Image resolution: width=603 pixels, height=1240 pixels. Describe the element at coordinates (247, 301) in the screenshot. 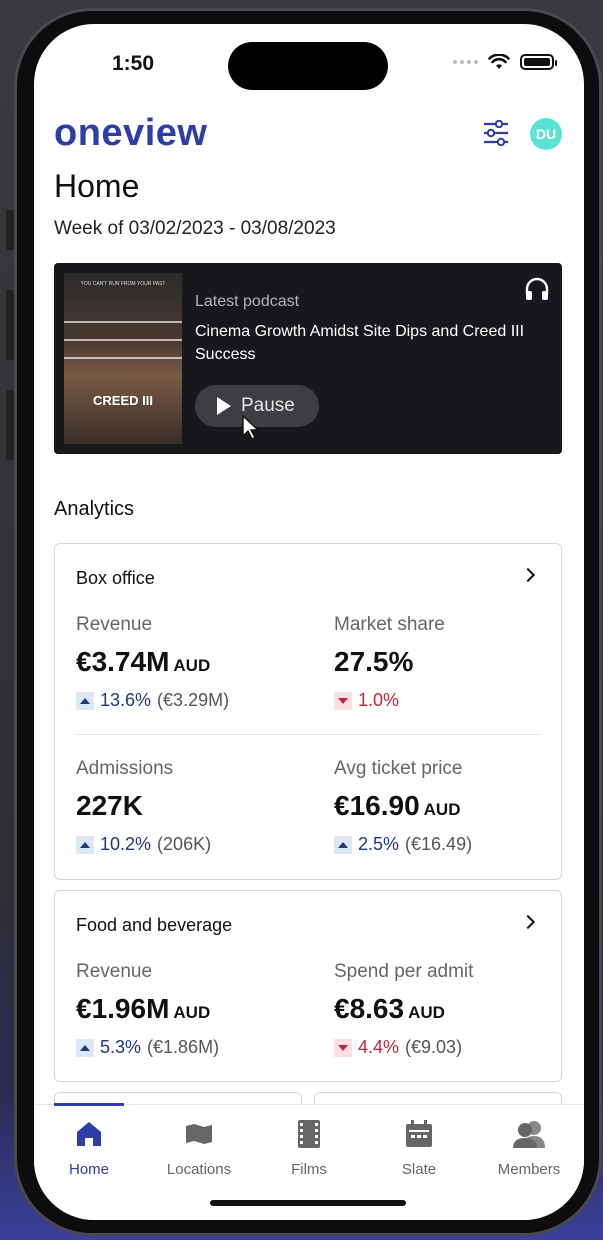

I see `podcast-label: Latest podcast` at that location.